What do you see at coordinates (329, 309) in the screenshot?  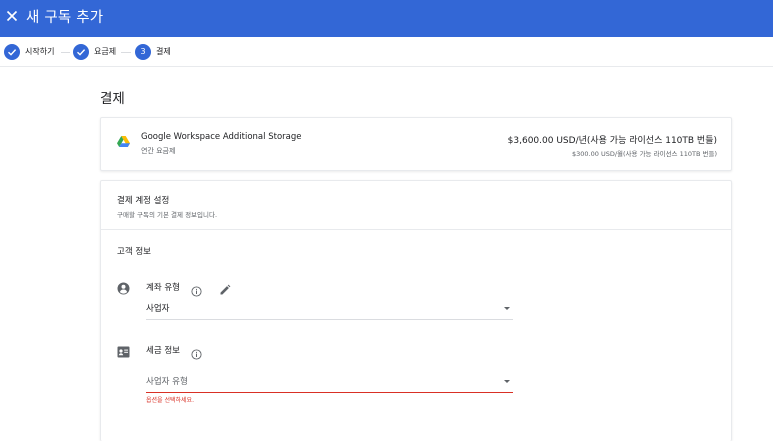 I see `account-type-select: 사업자` at bounding box center [329, 309].